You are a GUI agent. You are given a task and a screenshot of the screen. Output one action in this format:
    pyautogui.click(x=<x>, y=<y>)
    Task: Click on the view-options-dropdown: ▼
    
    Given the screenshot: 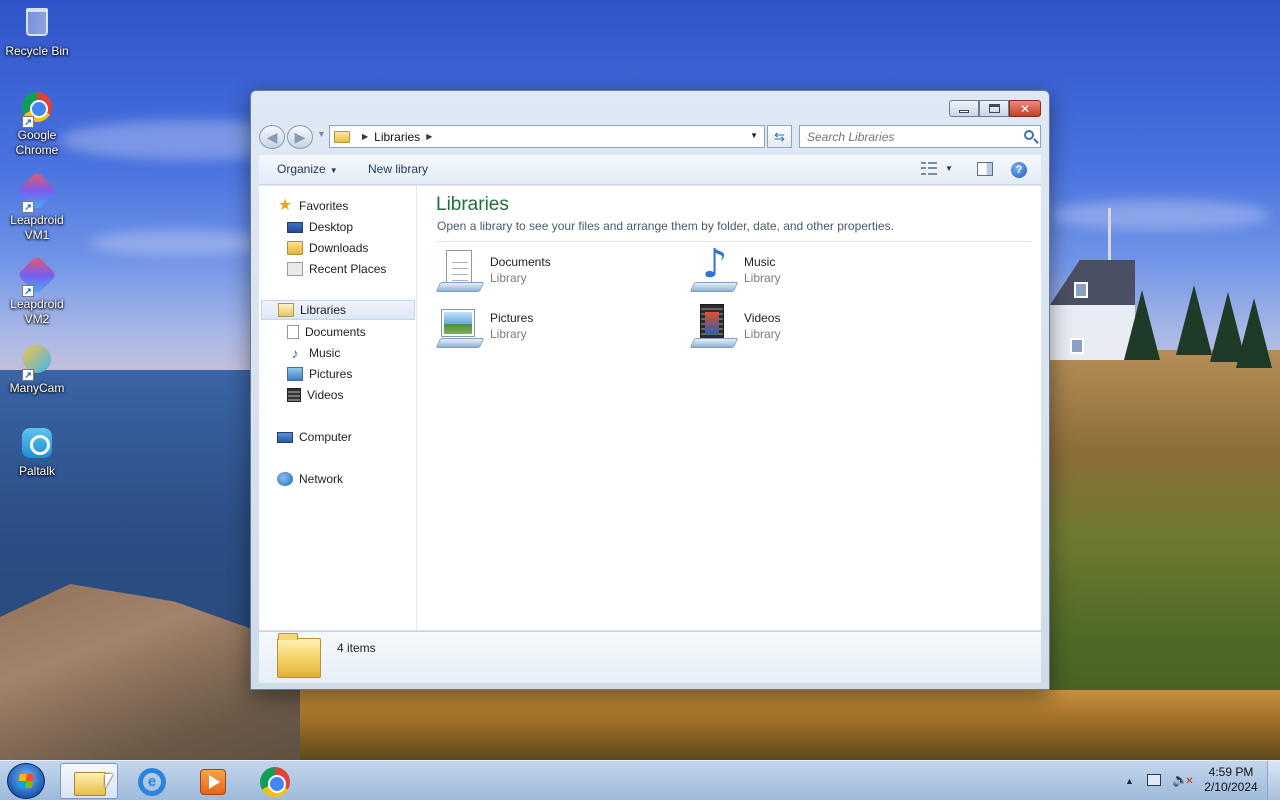 What is the action you would take?
    pyautogui.click(x=949, y=168)
    